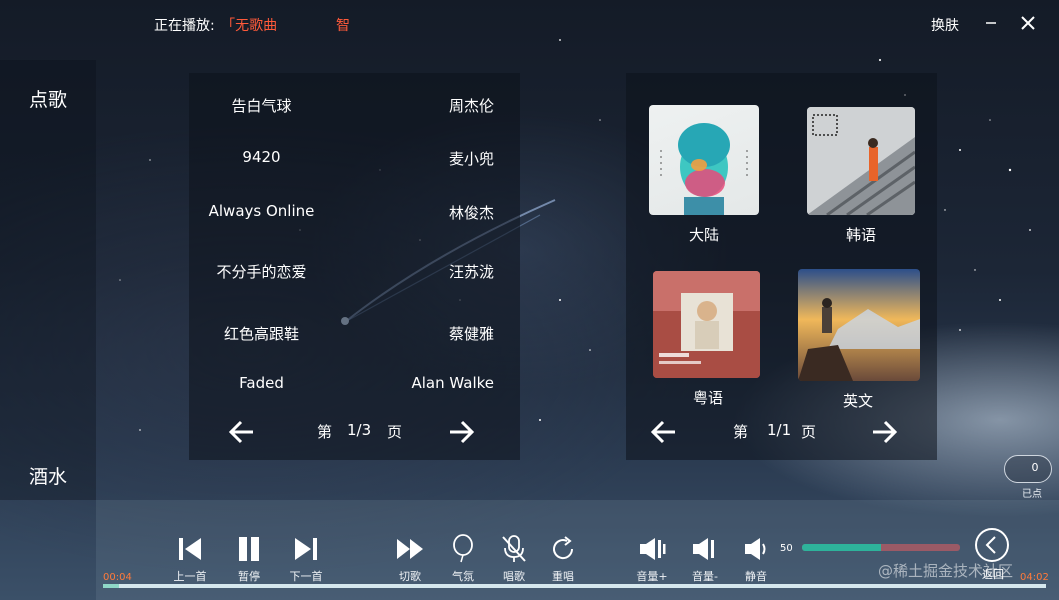  I want to click on playback-progress-fill, so click(111, 586).